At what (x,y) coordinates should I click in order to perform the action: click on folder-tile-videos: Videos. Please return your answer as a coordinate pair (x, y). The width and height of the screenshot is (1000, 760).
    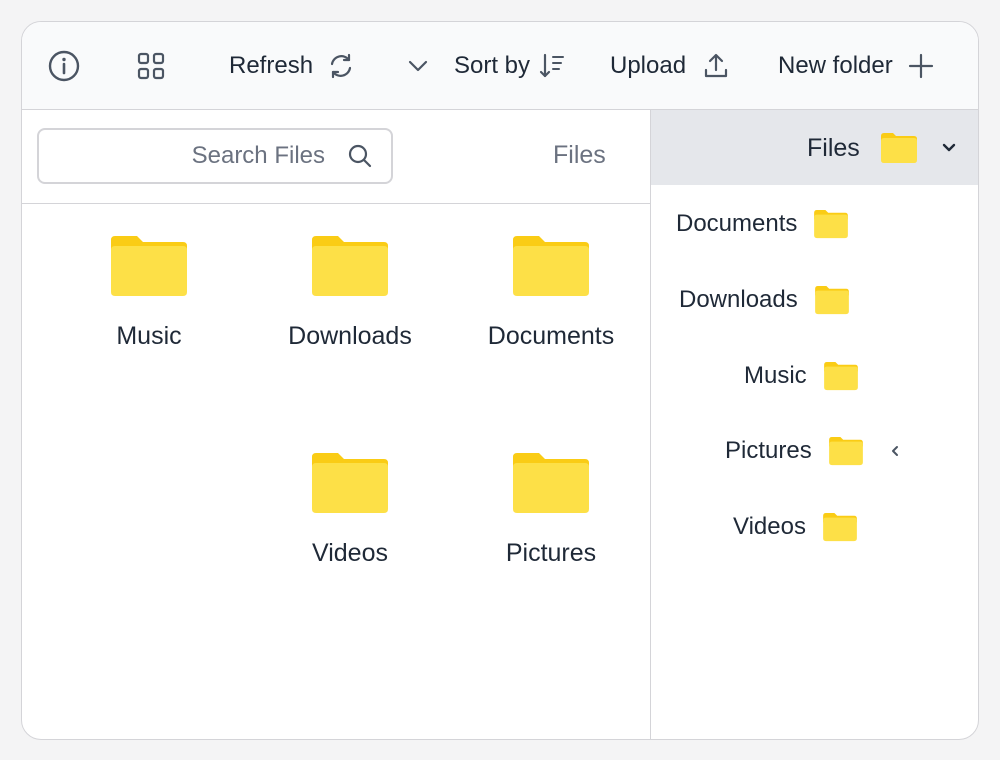
    Looking at the image, I should click on (350, 509).